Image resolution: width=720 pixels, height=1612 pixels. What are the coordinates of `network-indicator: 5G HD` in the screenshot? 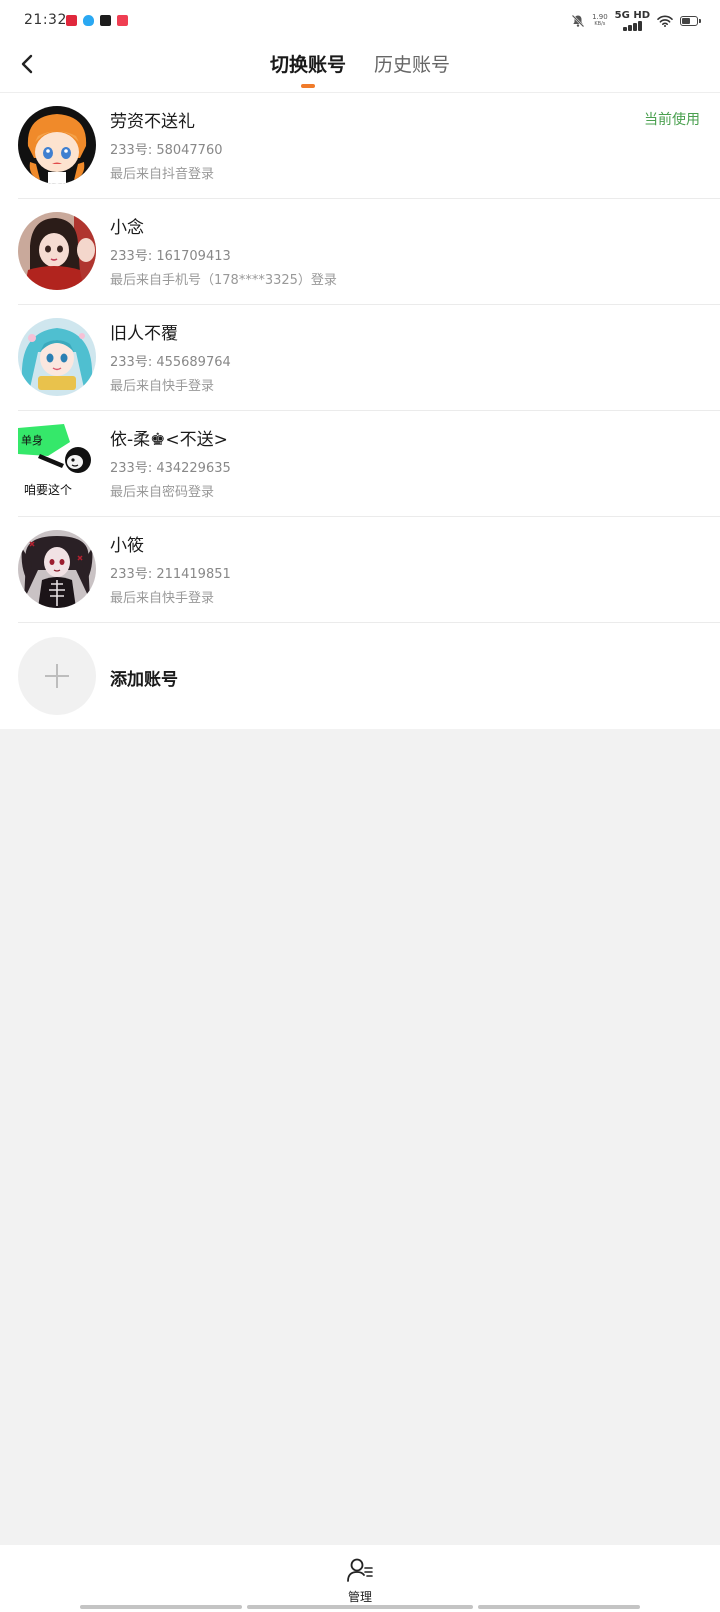 It's located at (632, 20).